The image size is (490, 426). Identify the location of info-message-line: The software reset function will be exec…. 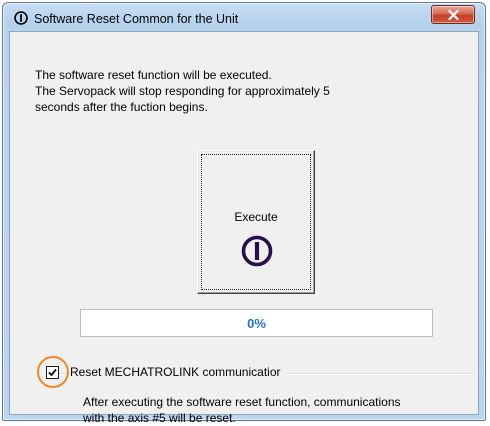
(153, 75).